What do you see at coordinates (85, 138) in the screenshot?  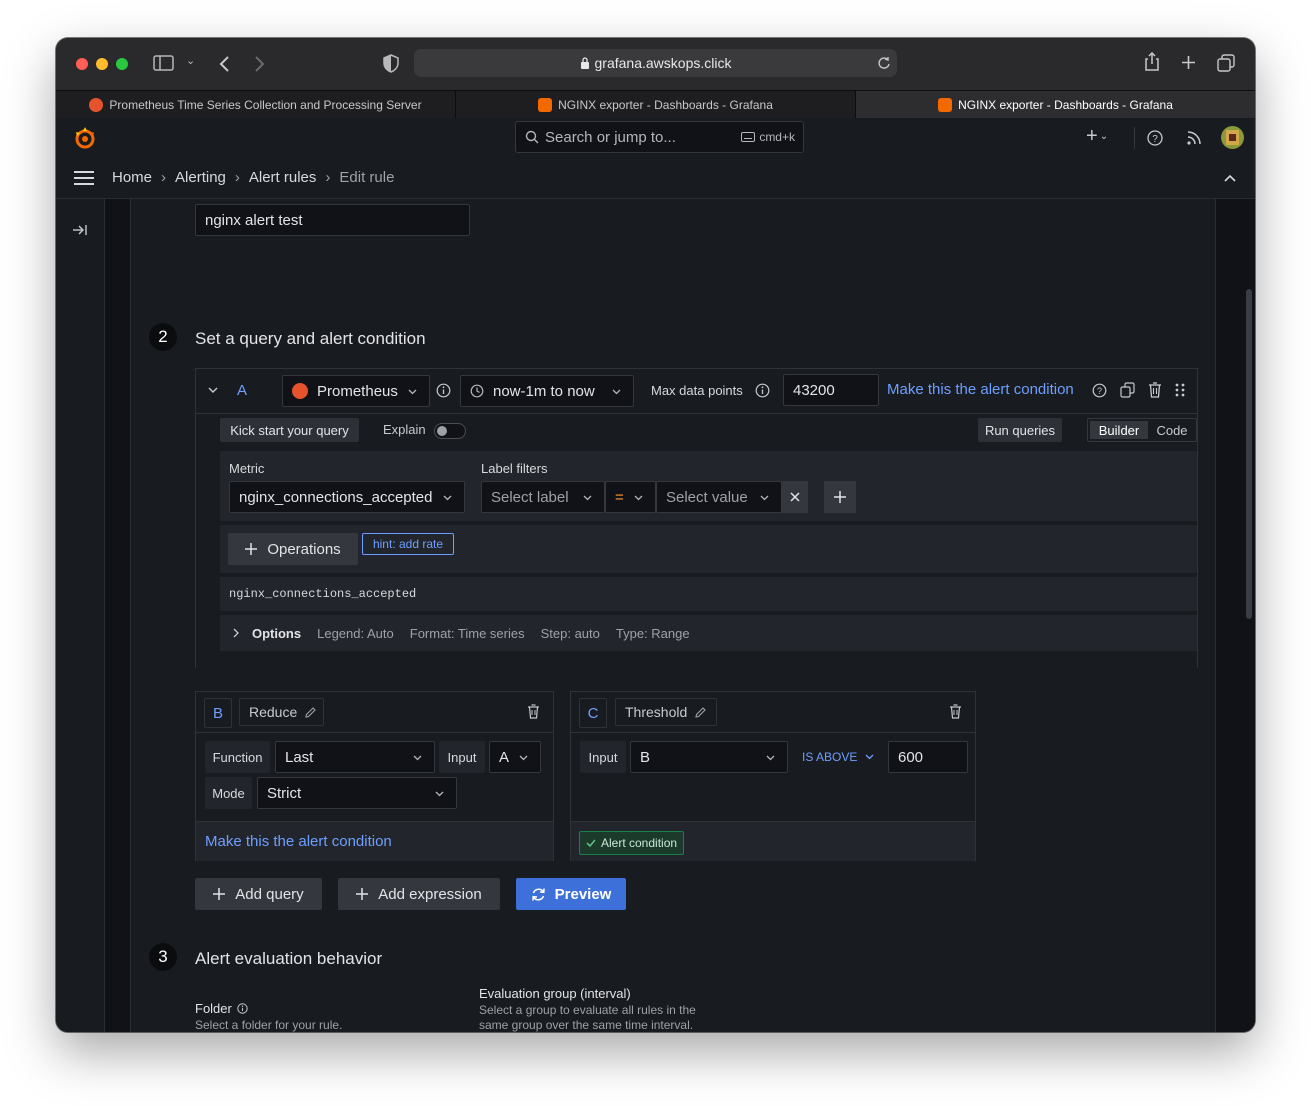 I see `grafana-logo-icon` at bounding box center [85, 138].